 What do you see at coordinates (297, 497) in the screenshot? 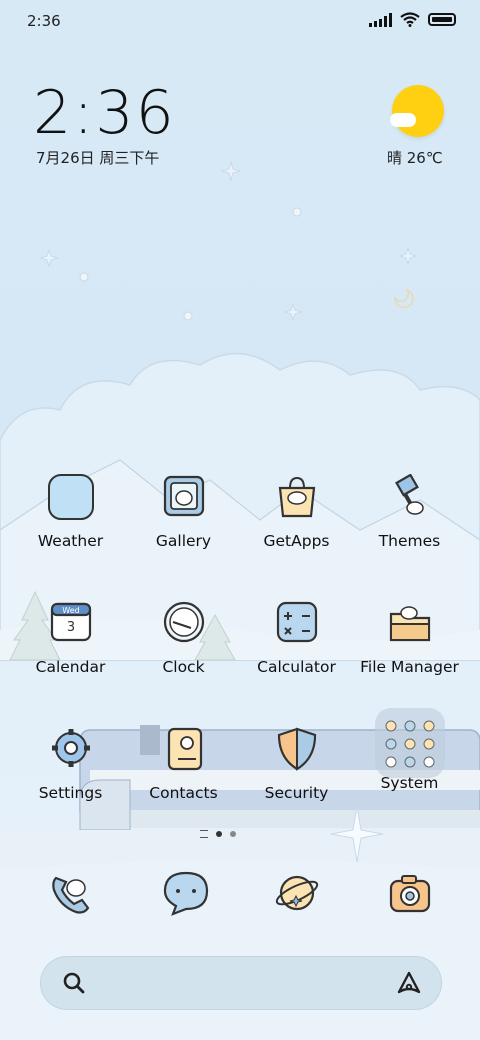
I see `shopping-bag-icon` at bounding box center [297, 497].